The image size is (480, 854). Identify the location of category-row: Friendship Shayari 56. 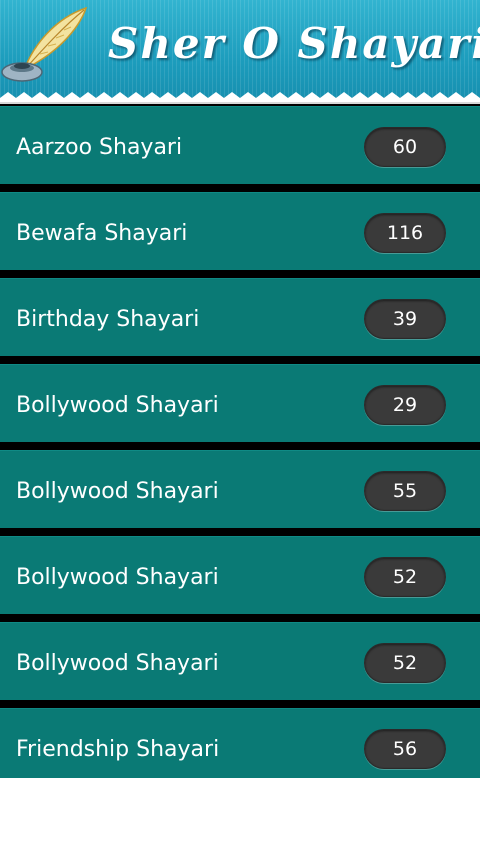
(240, 743).